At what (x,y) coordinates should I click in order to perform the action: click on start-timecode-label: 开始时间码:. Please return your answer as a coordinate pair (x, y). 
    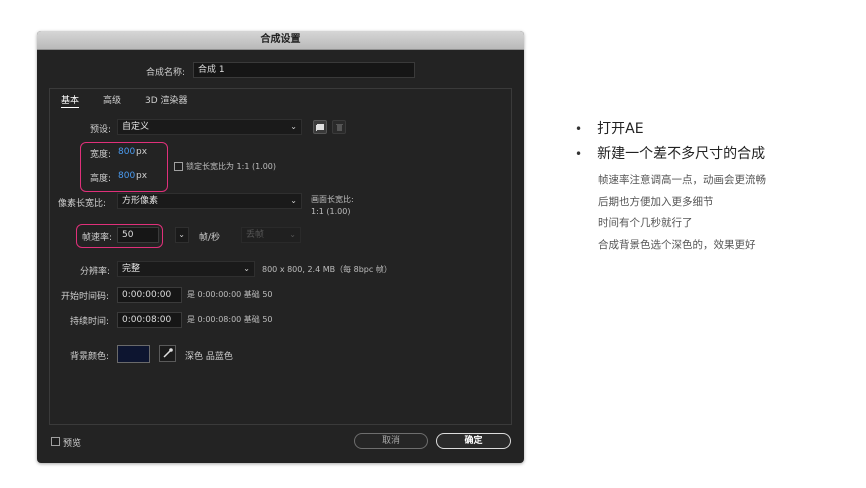
    Looking at the image, I should click on (85, 297).